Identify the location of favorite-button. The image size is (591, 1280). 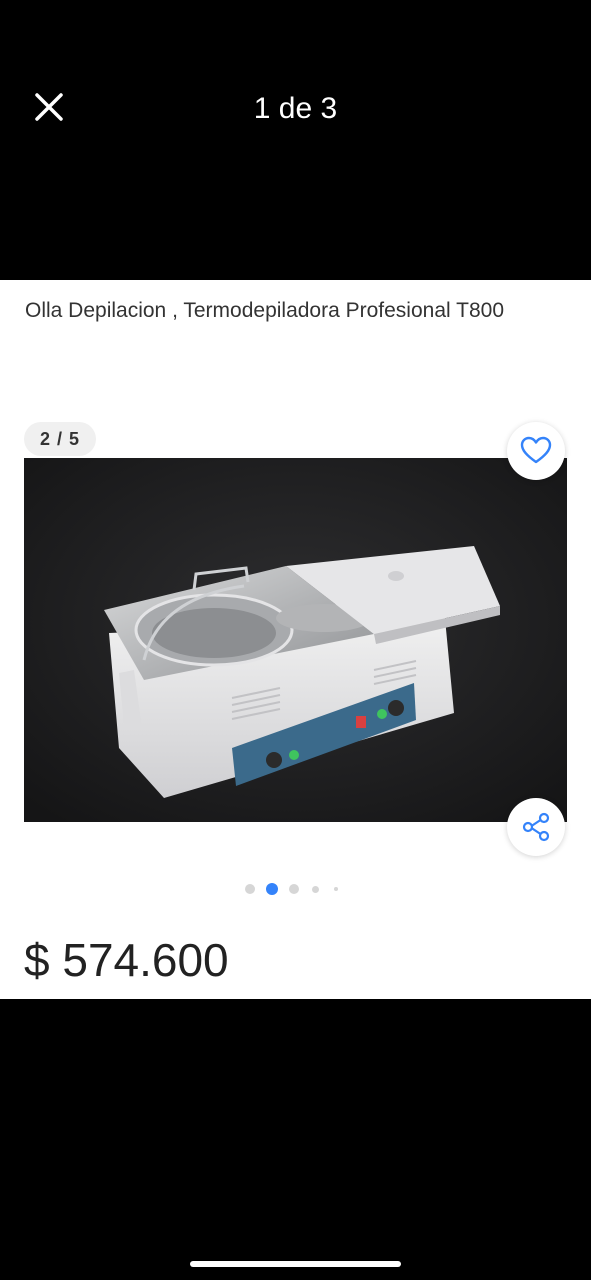
(536, 451).